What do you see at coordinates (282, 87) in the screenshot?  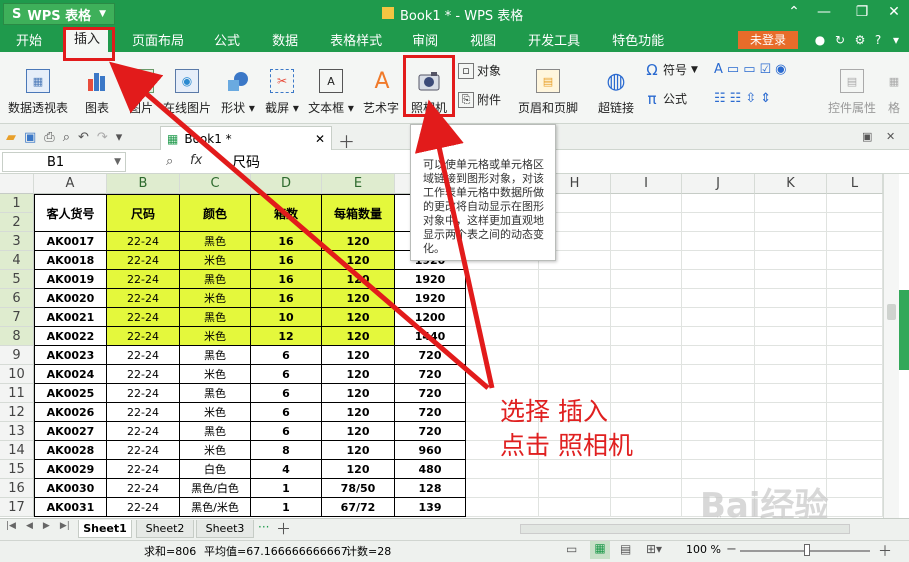 I see `screenshot-button: ✂ 截屏 ▾` at bounding box center [282, 87].